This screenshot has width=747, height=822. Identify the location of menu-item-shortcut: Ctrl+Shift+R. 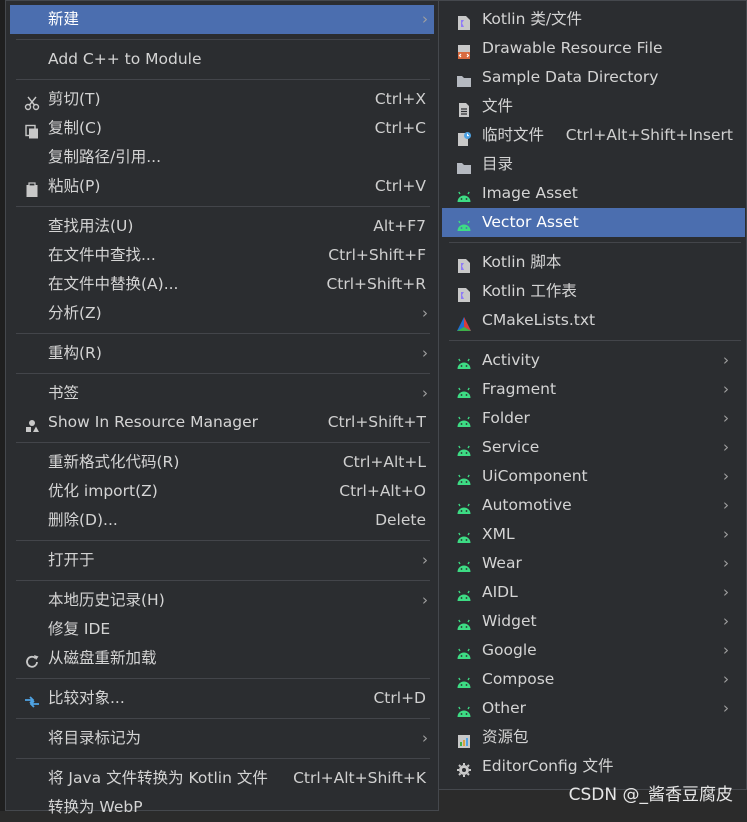
(376, 284).